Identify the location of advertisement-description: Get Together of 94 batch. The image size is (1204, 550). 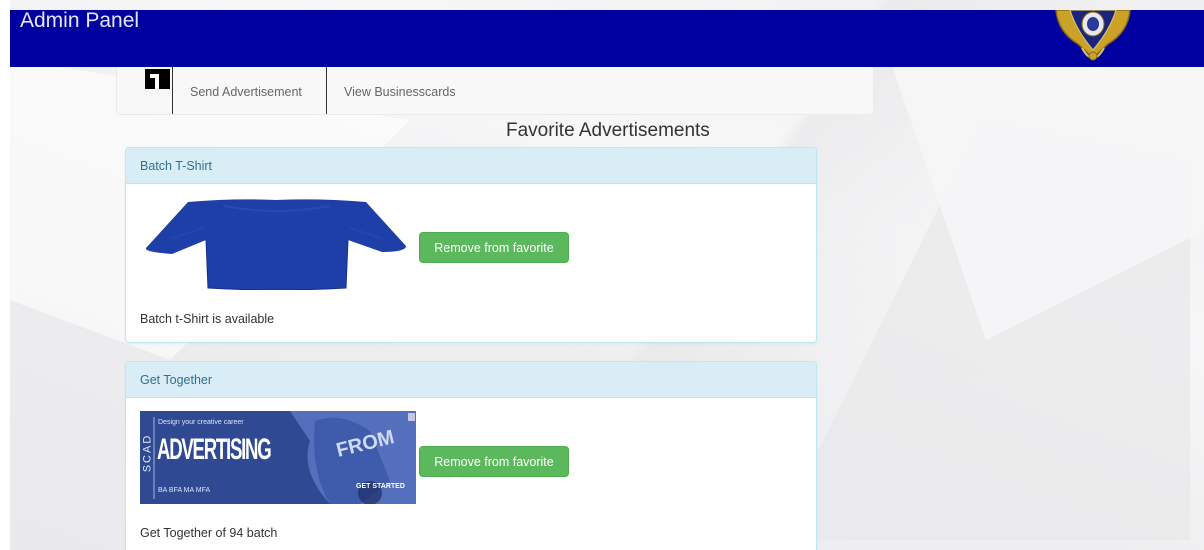
(209, 533).